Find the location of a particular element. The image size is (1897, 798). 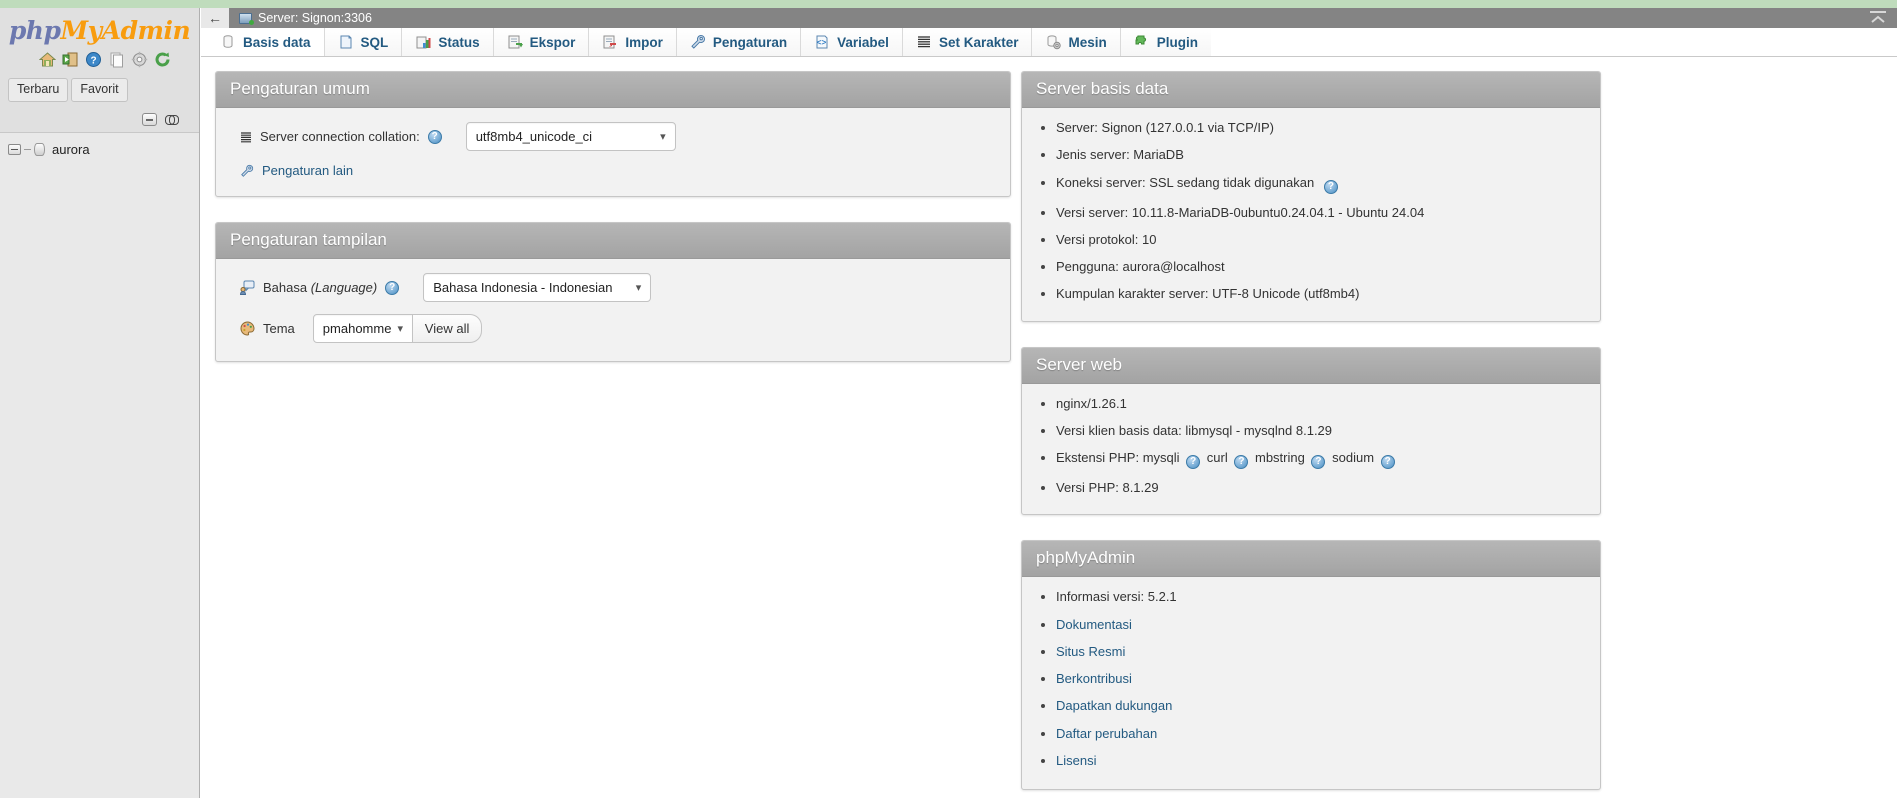

link-changelog: Daftar perubahan is located at coordinates (1106, 733).